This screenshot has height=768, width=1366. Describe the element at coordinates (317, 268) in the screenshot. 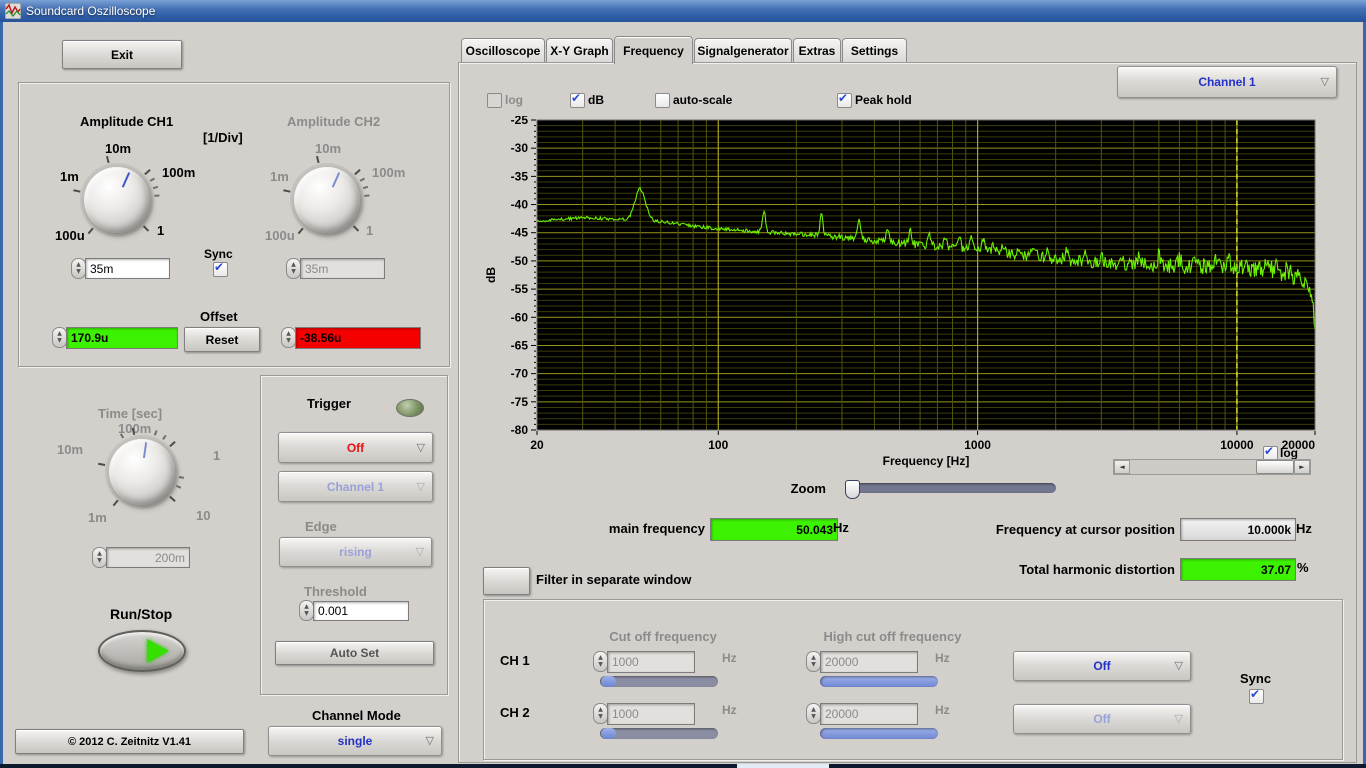

I see `amplitude-ch2-text: 35m` at that location.